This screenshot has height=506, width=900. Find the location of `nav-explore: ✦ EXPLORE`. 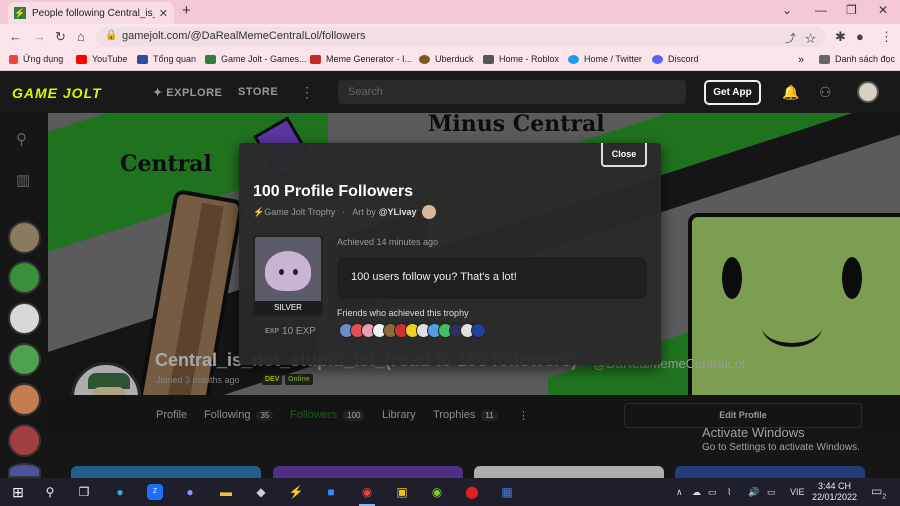

nav-explore: ✦ EXPLORE is located at coordinates (187, 92).